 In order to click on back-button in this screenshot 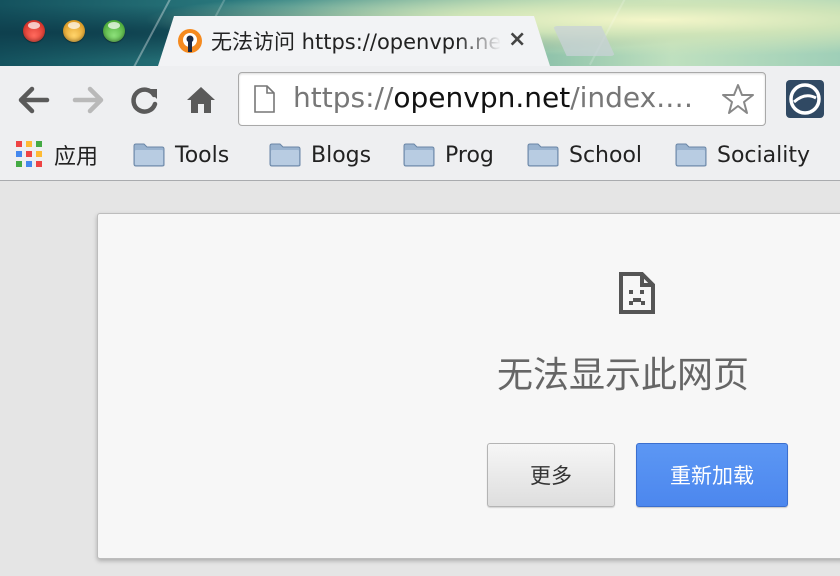, I will do `click(33, 100)`.